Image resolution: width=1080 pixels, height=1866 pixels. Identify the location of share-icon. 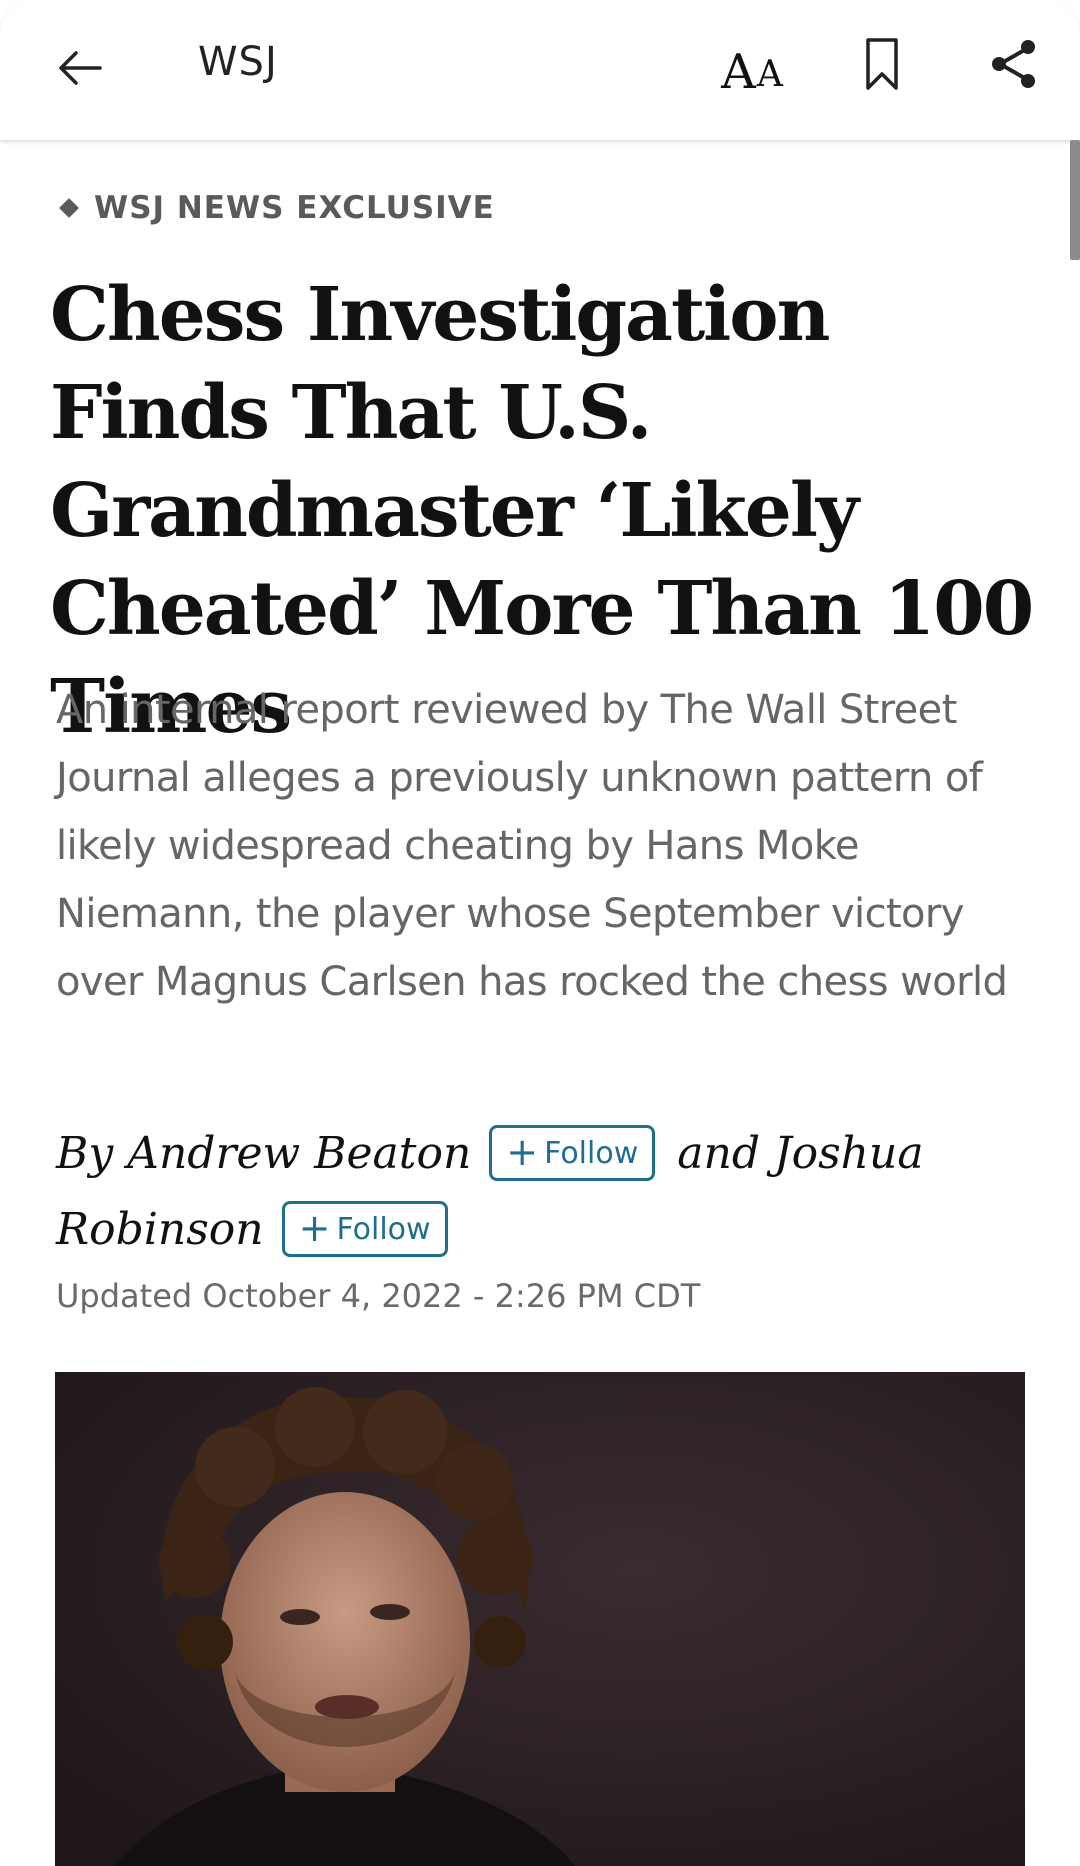
(1013, 64).